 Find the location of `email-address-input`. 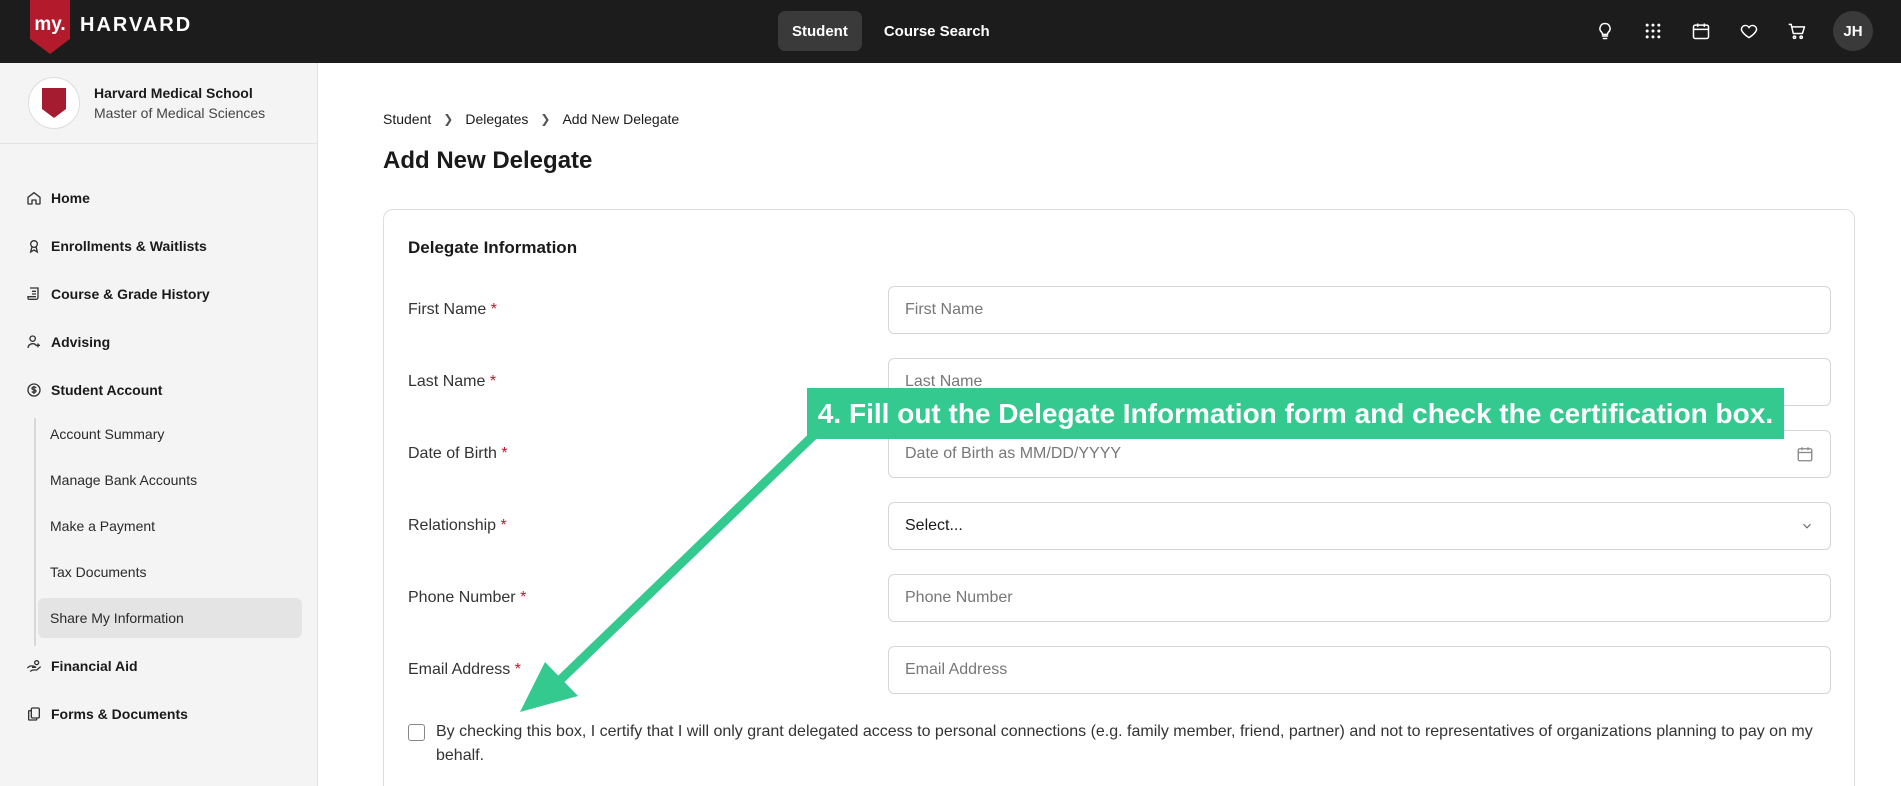

email-address-input is located at coordinates (1359, 670).